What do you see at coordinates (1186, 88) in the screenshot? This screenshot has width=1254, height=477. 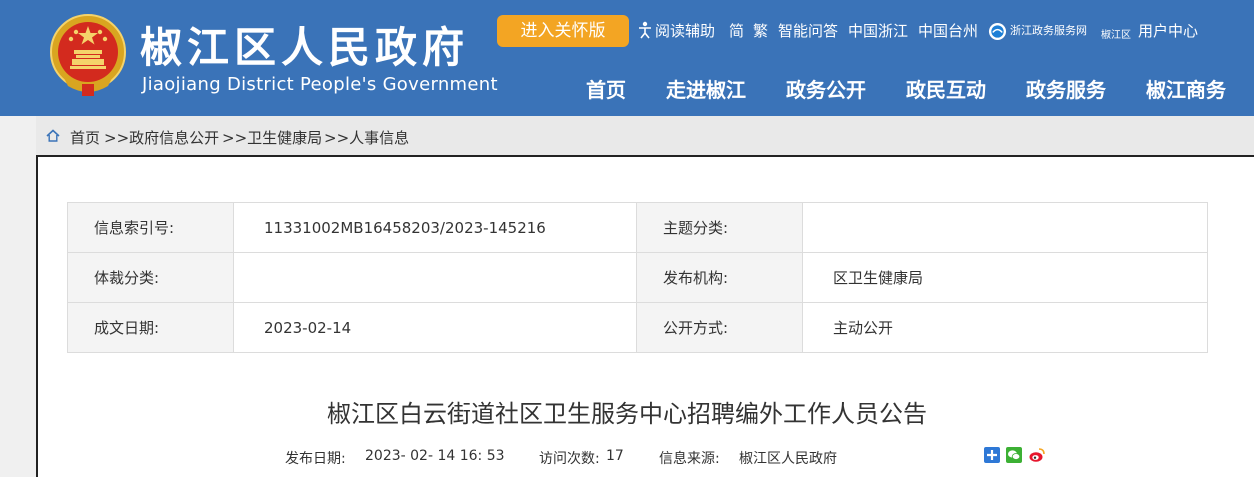 I see `nav-jiaojiang-commerce: 椒江商务` at bounding box center [1186, 88].